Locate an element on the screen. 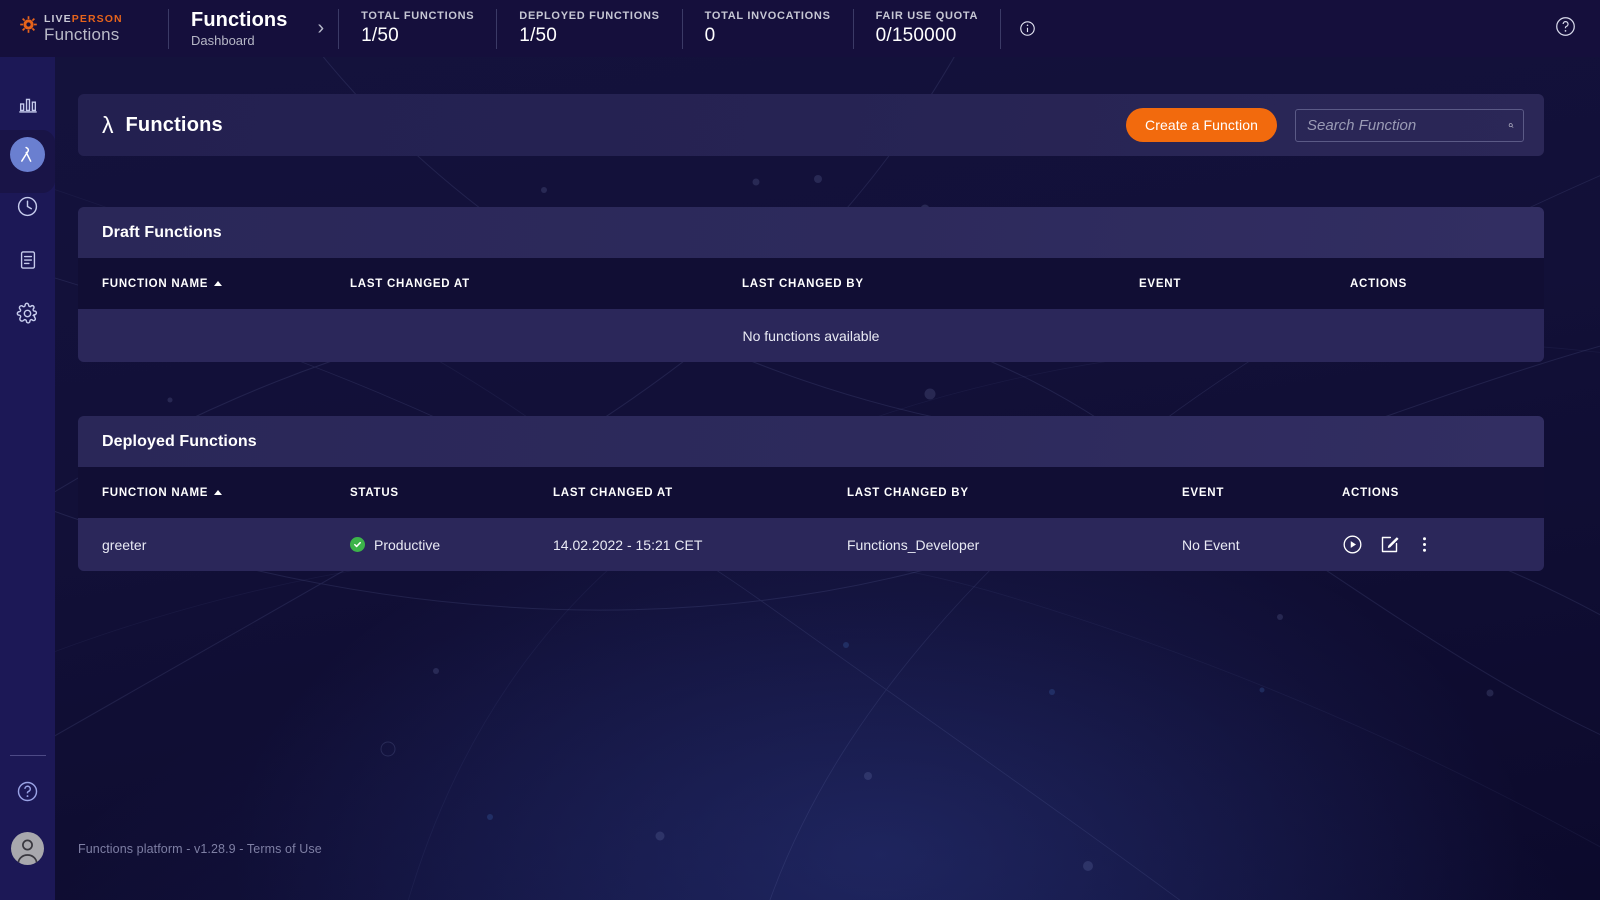  empty-state-row: No functions available is located at coordinates (811, 335).